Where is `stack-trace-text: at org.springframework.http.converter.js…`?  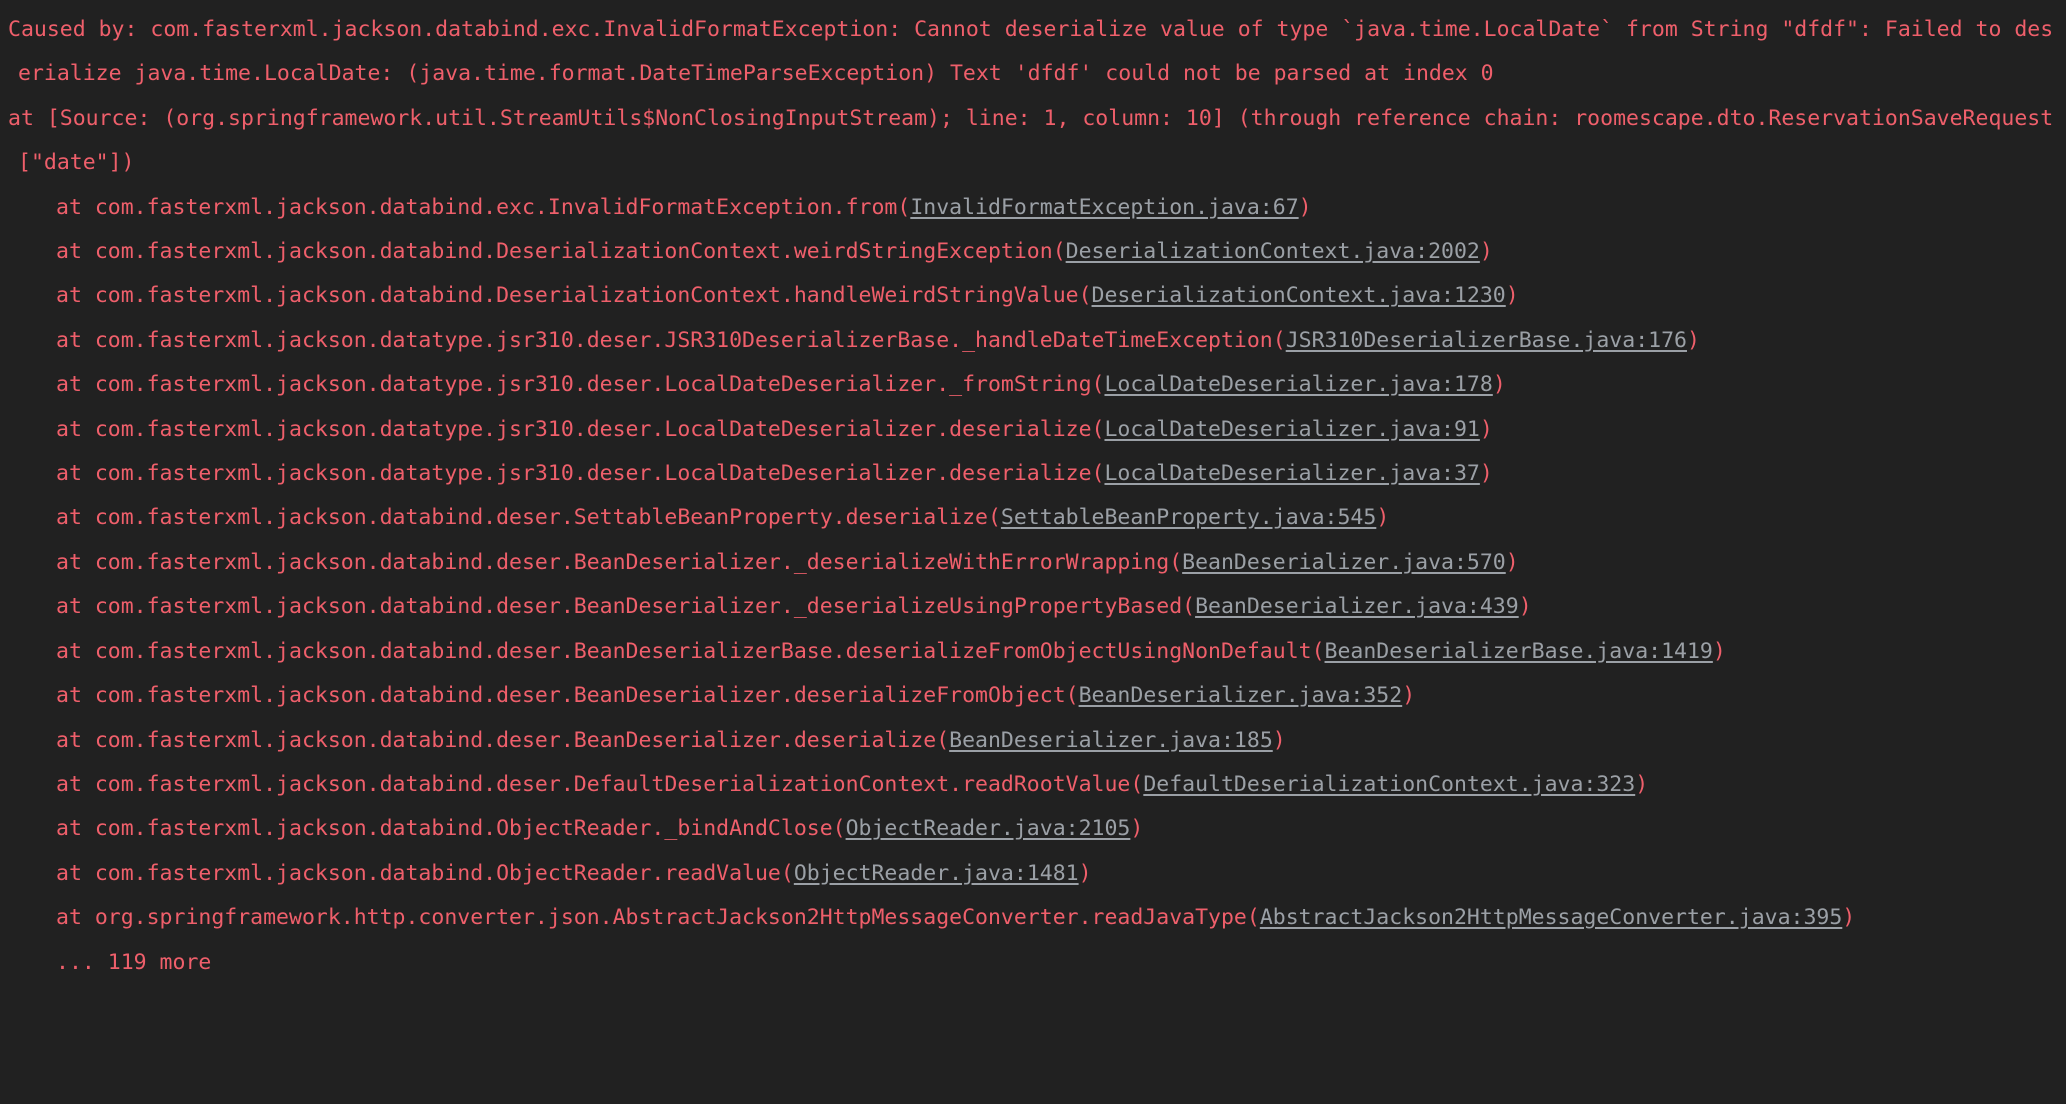 stack-trace-text: at org.springframework.http.converter.js… is located at coordinates (658, 918).